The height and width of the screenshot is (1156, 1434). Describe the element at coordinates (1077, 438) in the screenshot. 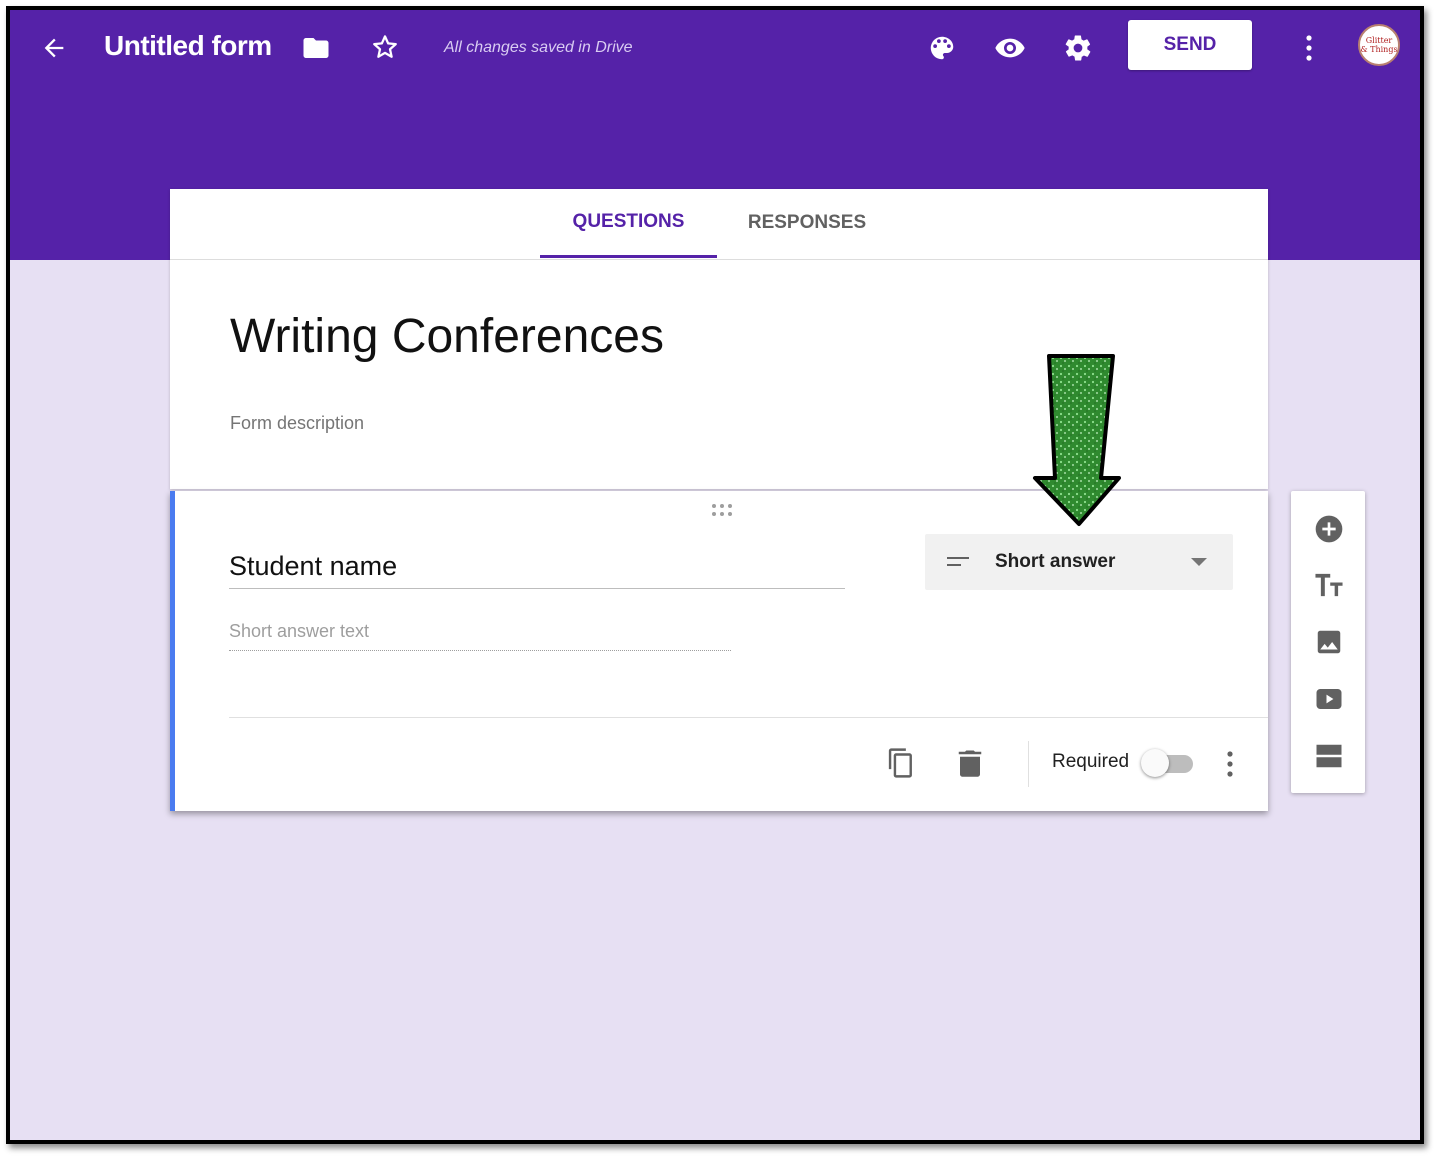

I see `annotation-arrow` at that location.